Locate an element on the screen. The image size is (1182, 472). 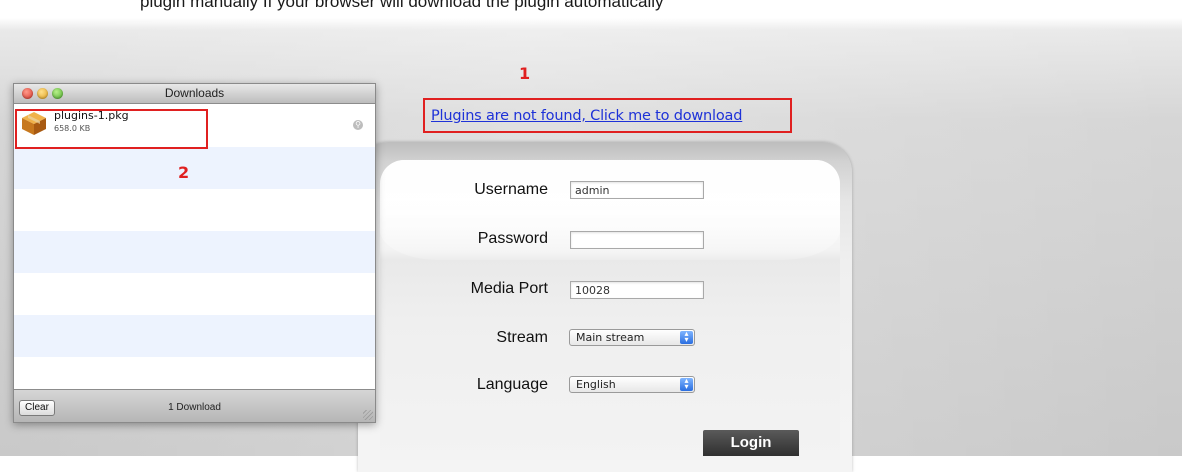
downloads-title: Downloads is located at coordinates (194, 93).